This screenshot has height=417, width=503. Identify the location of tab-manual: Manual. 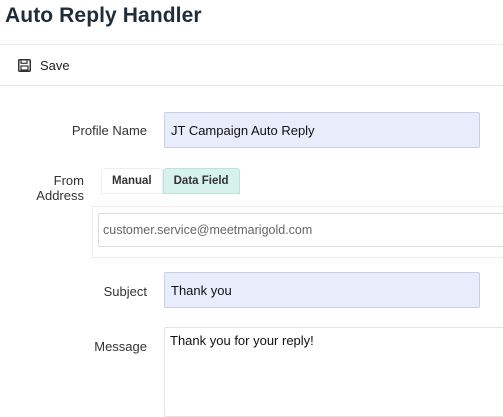
(132, 181).